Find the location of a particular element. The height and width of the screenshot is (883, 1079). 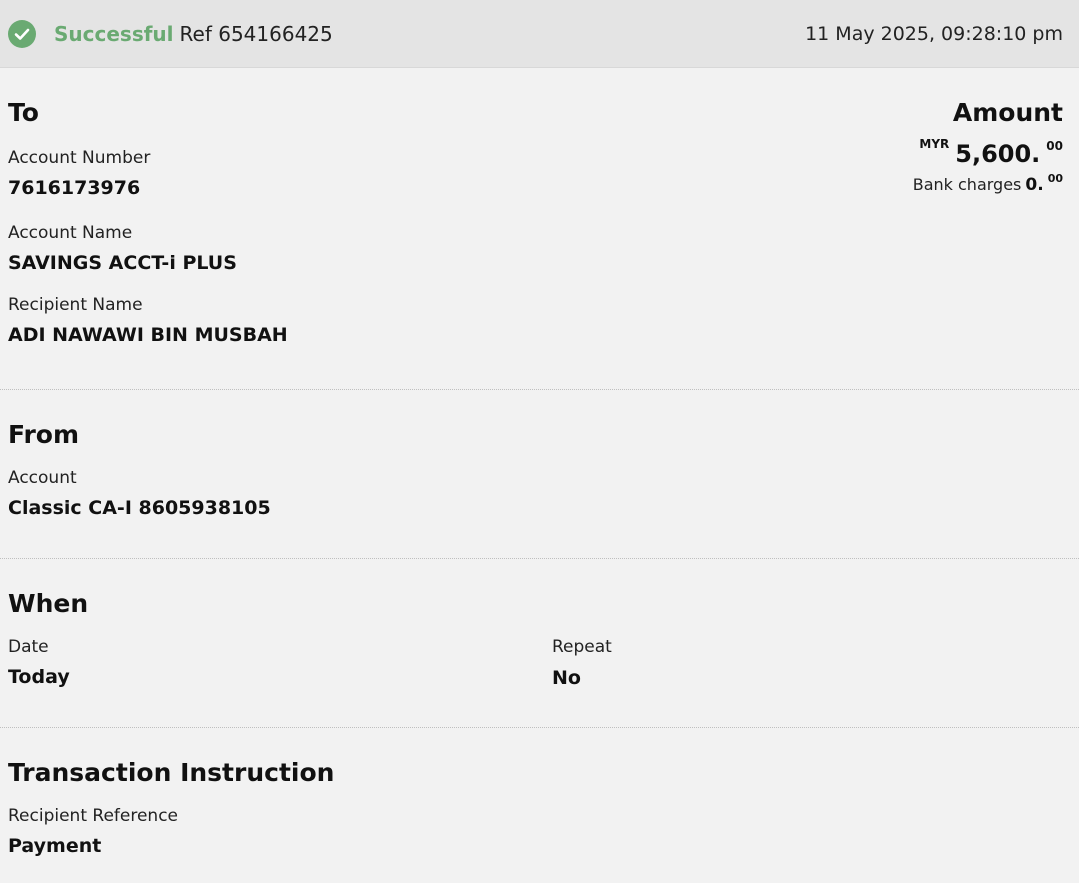

to-title: To is located at coordinates (23, 112).